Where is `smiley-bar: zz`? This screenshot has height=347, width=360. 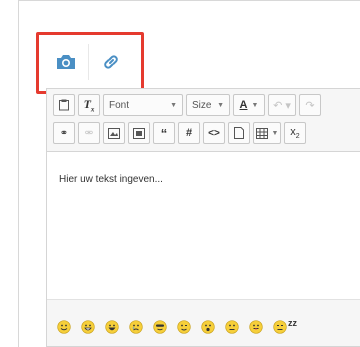 smiley-bar: zz is located at coordinates (203, 322).